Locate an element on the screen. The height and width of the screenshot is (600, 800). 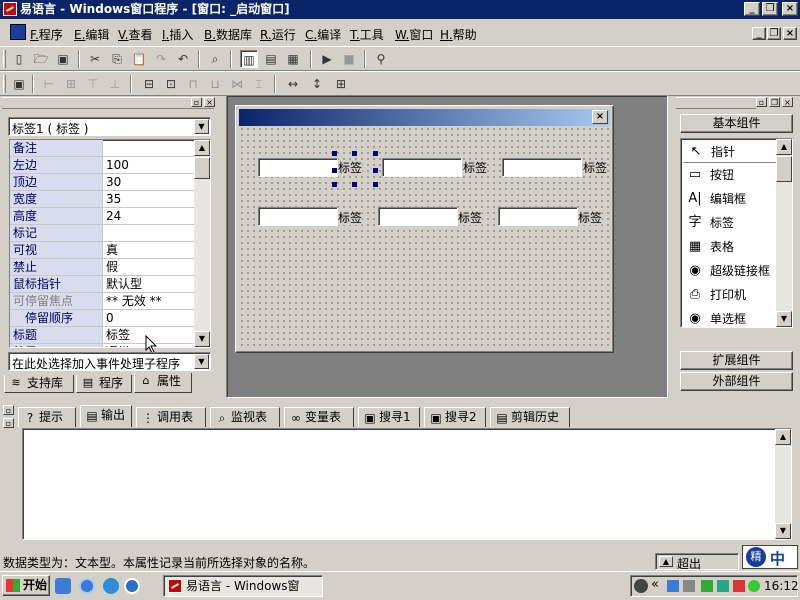
menu-compile: C.编译 is located at coordinates (323, 34).